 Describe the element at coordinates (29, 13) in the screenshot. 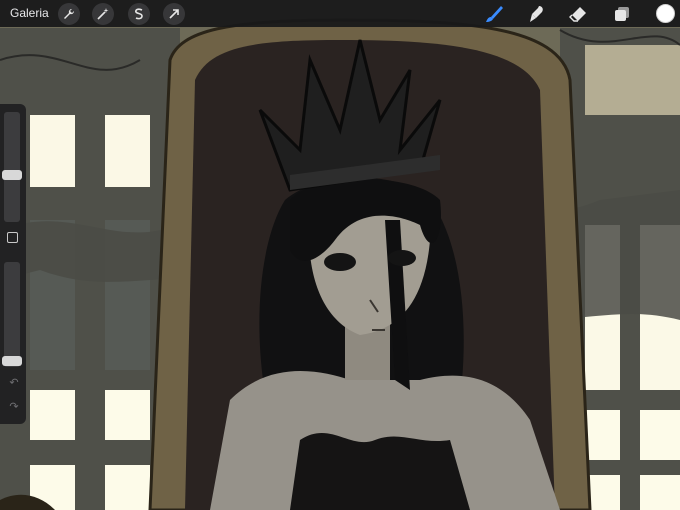

I see `gallery-button: Galeria` at that location.